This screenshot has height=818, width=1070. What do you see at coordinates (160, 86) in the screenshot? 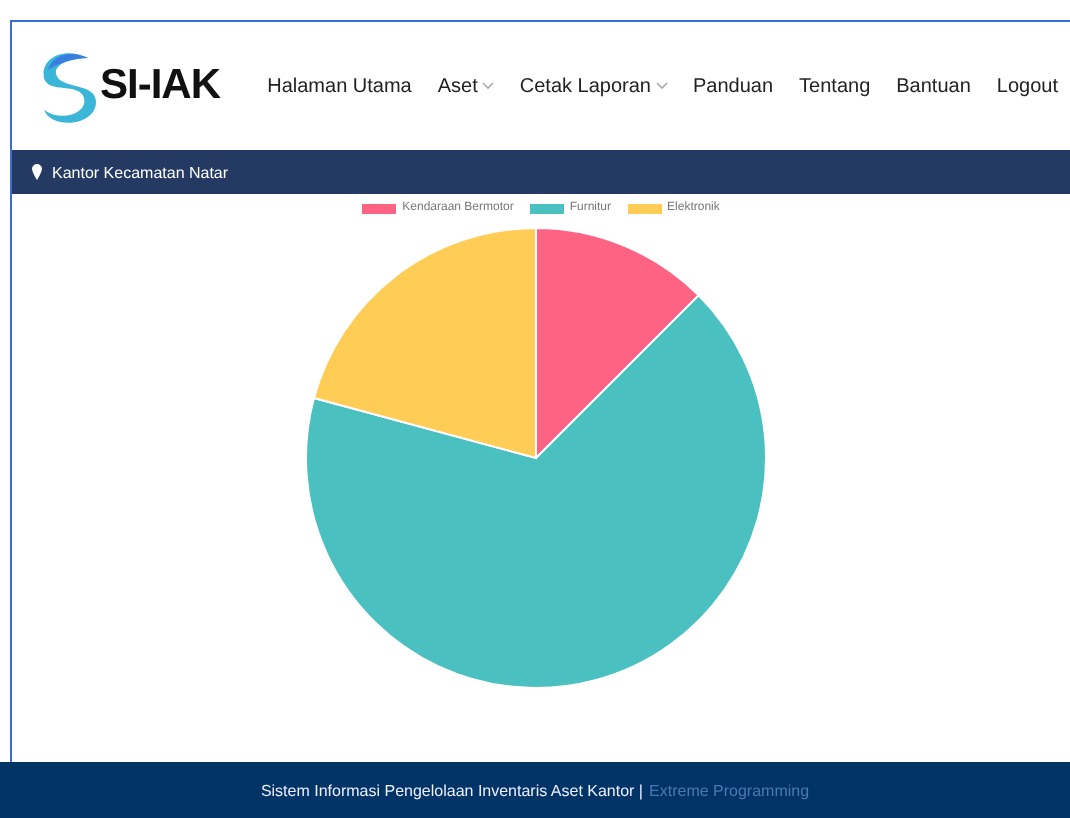
I see `logo-text: SI-IAK` at bounding box center [160, 86].